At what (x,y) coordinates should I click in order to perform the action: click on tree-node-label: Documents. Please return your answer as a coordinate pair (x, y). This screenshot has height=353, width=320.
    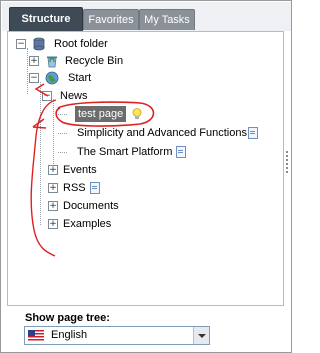
    Looking at the image, I should click on (91, 206).